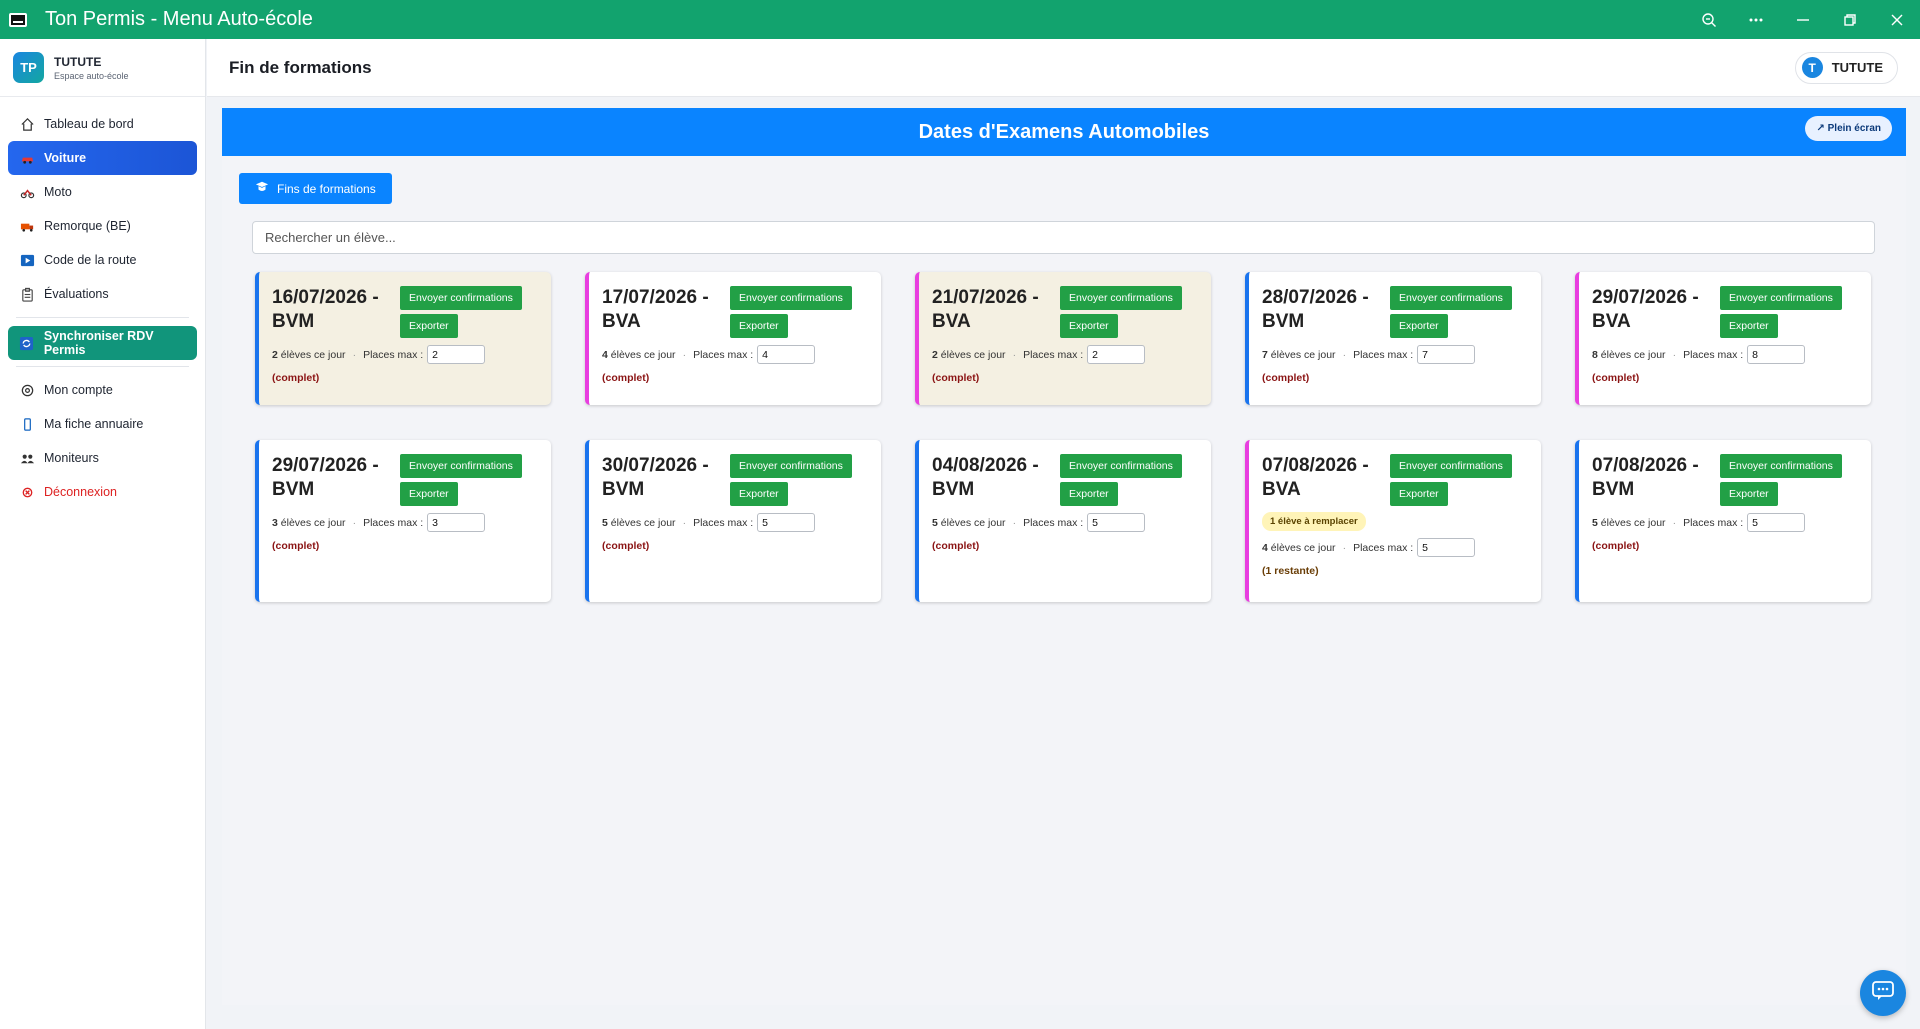  I want to click on clipboard-icon, so click(27, 294).